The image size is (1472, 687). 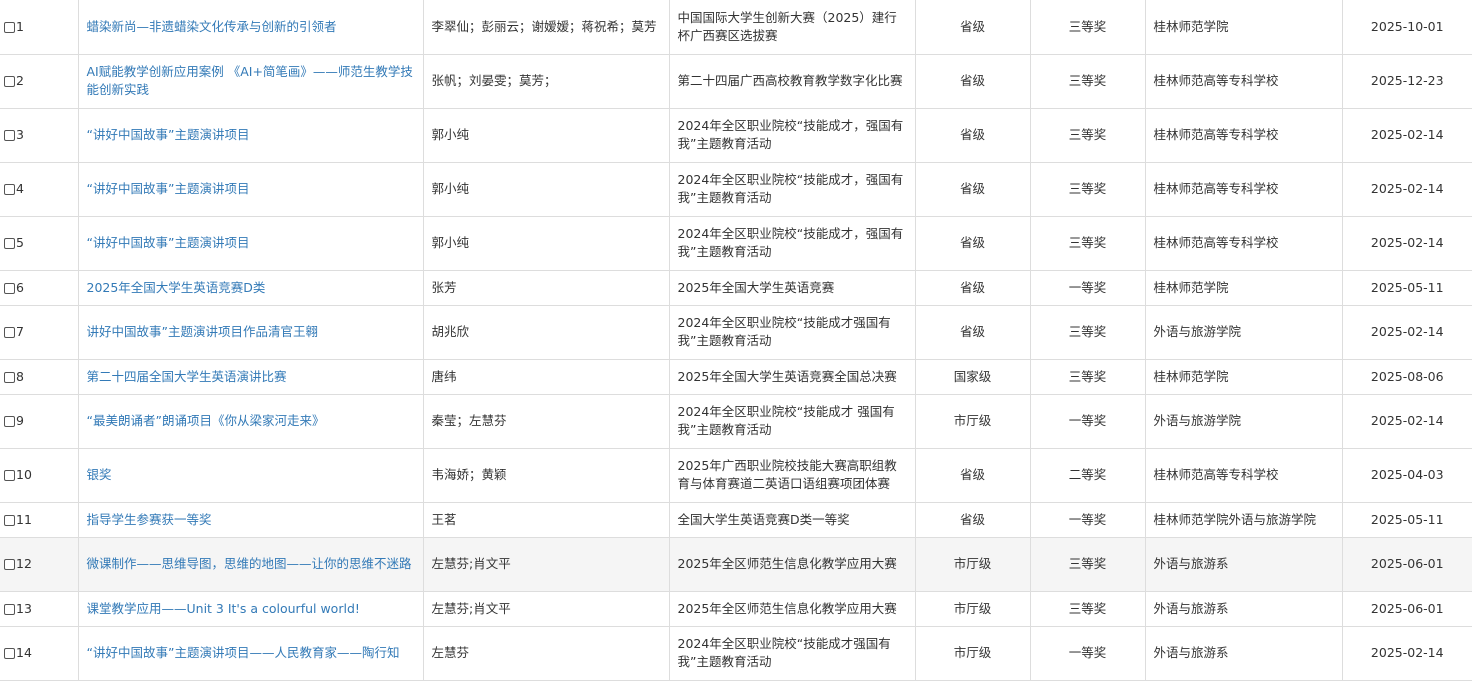 I want to click on row-select-cell: 4, so click(x=39, y=189).